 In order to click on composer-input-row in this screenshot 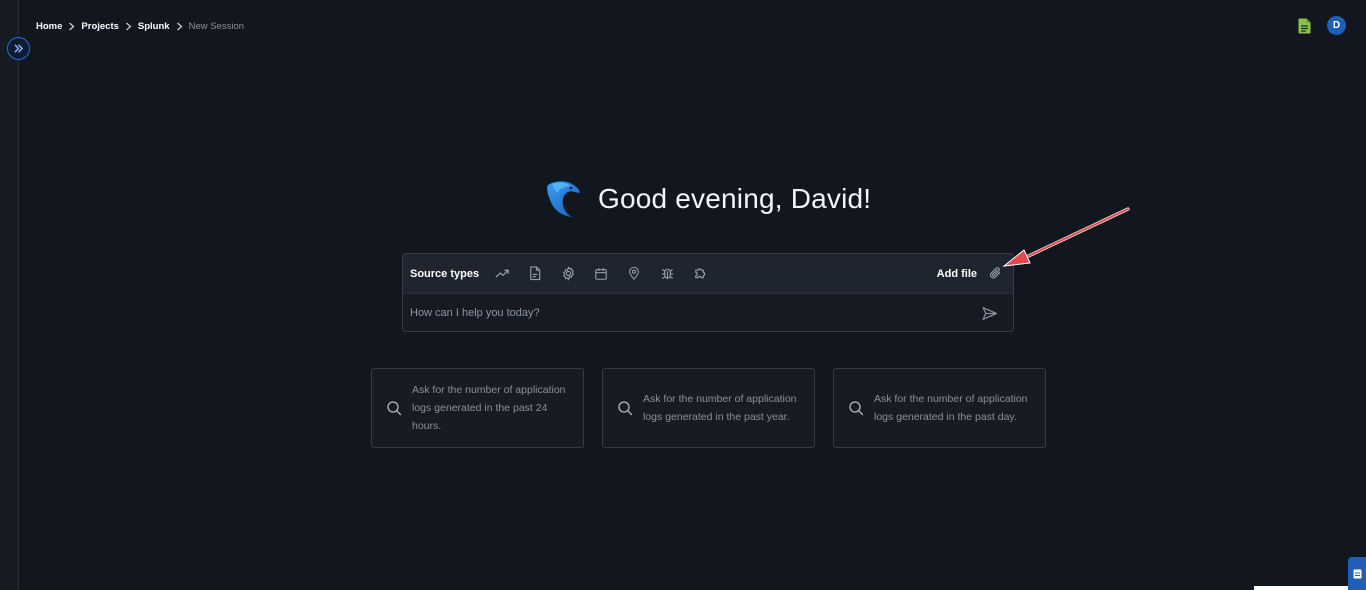, I will do `click(708, 312)`.